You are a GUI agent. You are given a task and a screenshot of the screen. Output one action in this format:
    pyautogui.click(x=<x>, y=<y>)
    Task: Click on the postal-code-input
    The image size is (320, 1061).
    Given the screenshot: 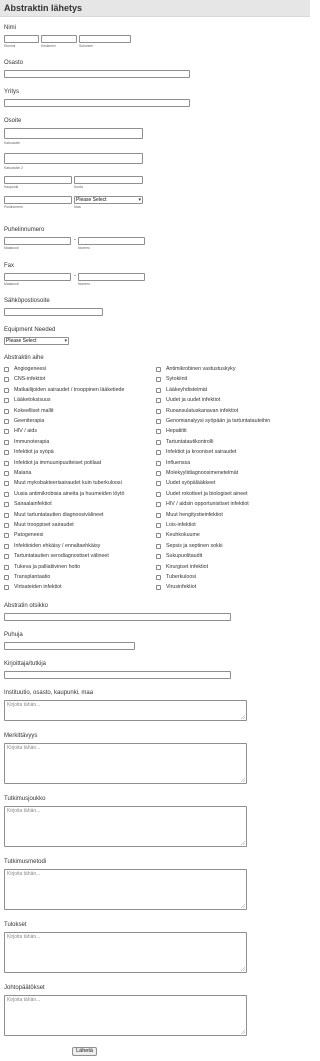 What is the action you would take?
    pyautogui.click(x=38, y=200)
    